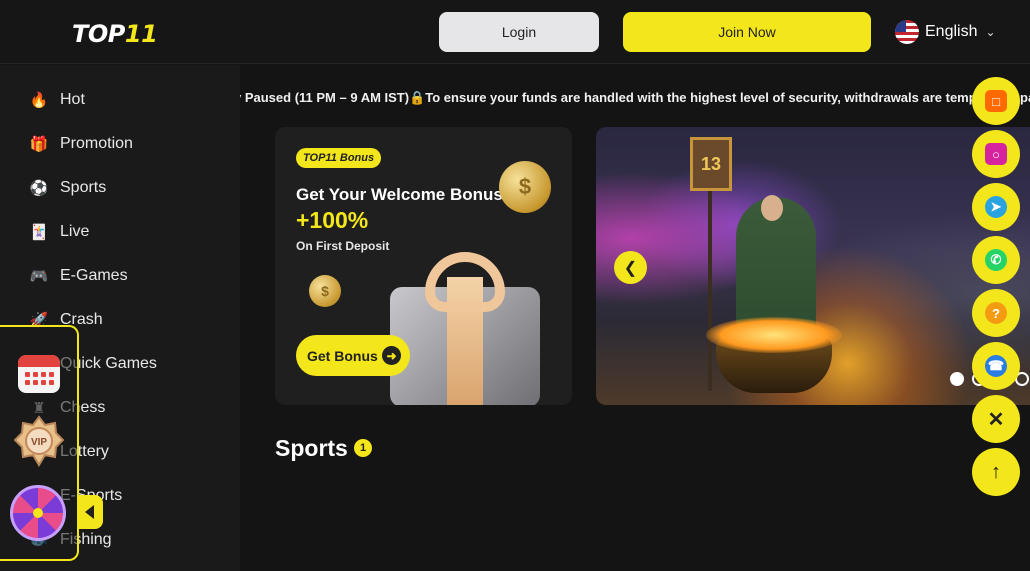 This screenshot has height=571, width=1030. I want to click on whatsapp-button: ✆, so click(996, 260).